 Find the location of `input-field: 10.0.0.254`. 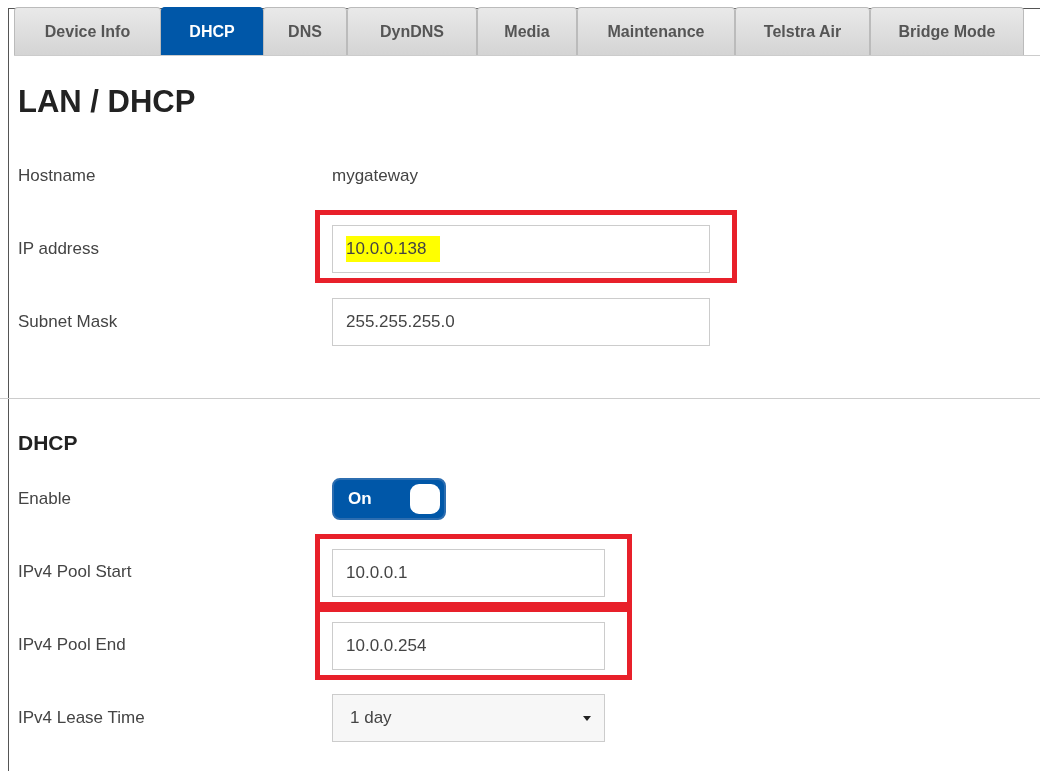

input-field: 10.0.0.254 is located at coordinates (468, 645).